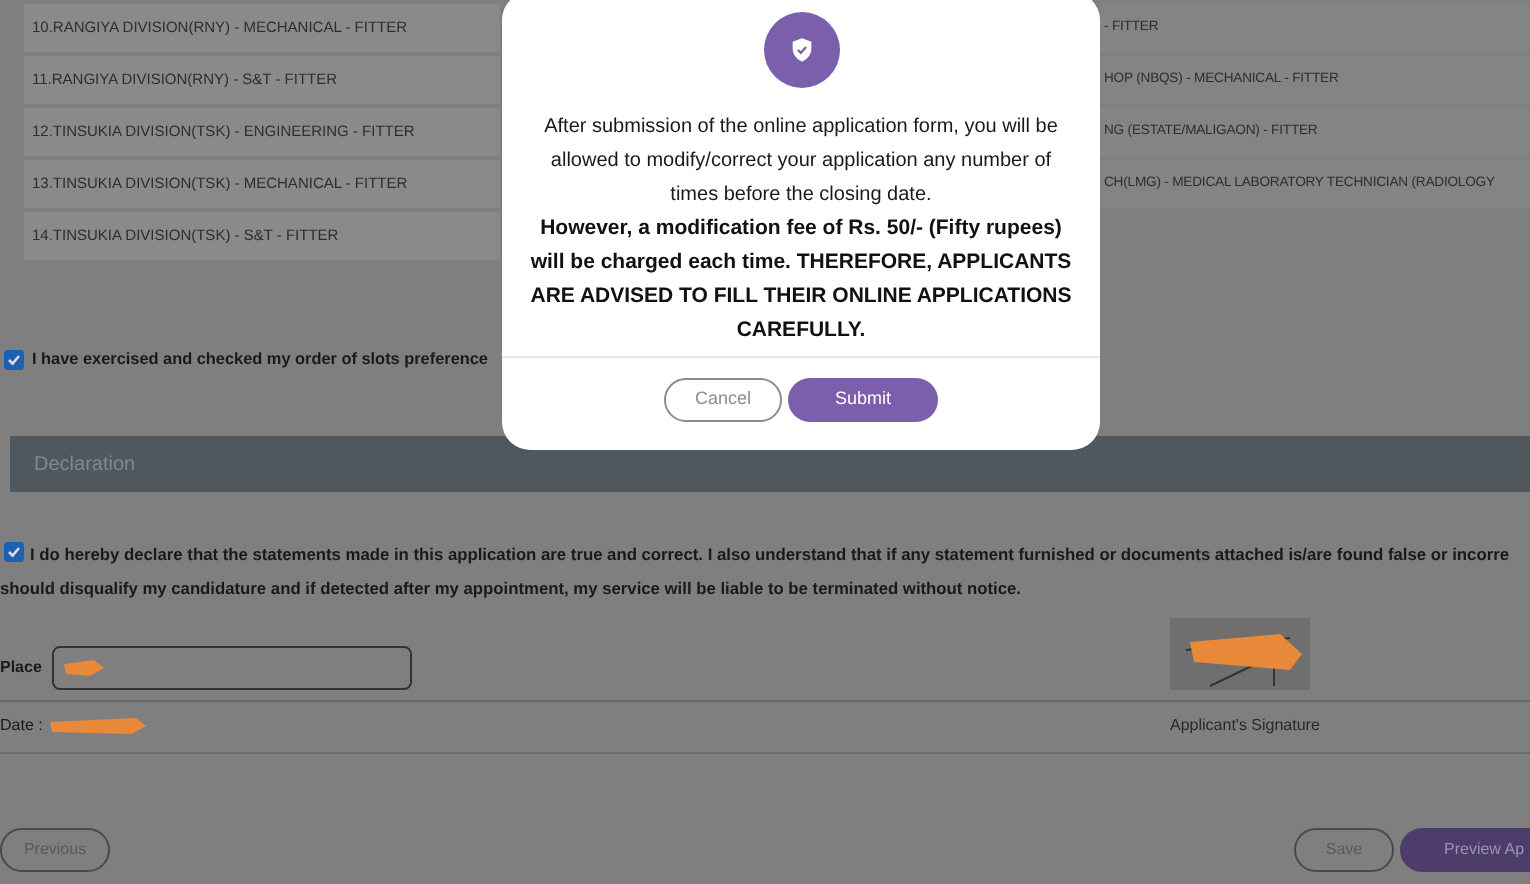 This screenshot has width=1530, height=884. Describe the element at coordinates (21, 667) in the screenshot. I see `place-label: Place` at that location.